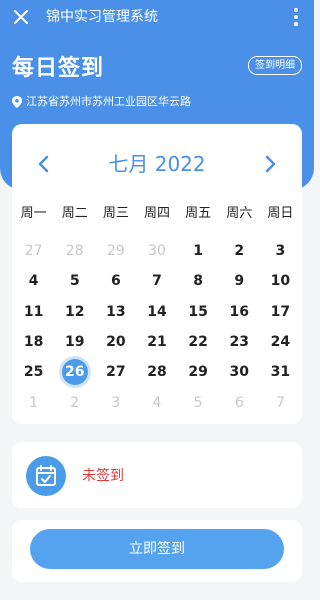 This screenshot has height=600, width=320. What do you see at coordinates (198, 342) in the screenshot?
I see `calendar-day: 22` at bounding box center [198, 342].